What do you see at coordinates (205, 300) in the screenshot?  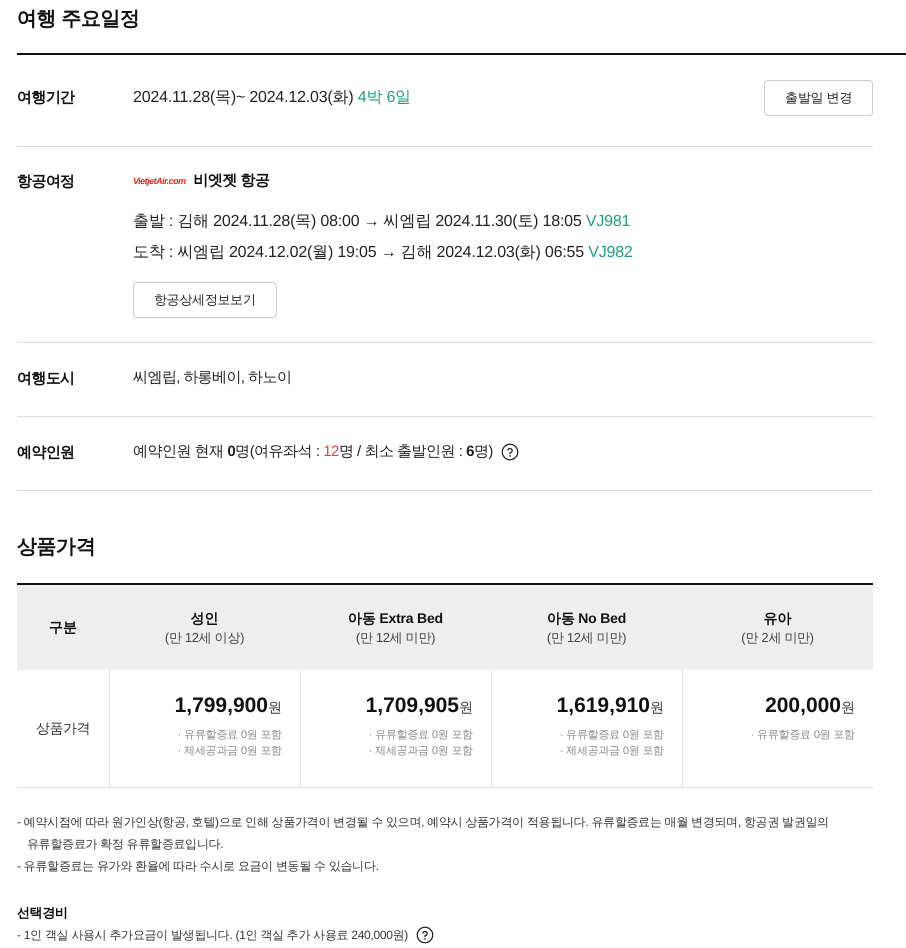 I see `outline-button: 항공상세정보보기` at bounding box center [205, 300].